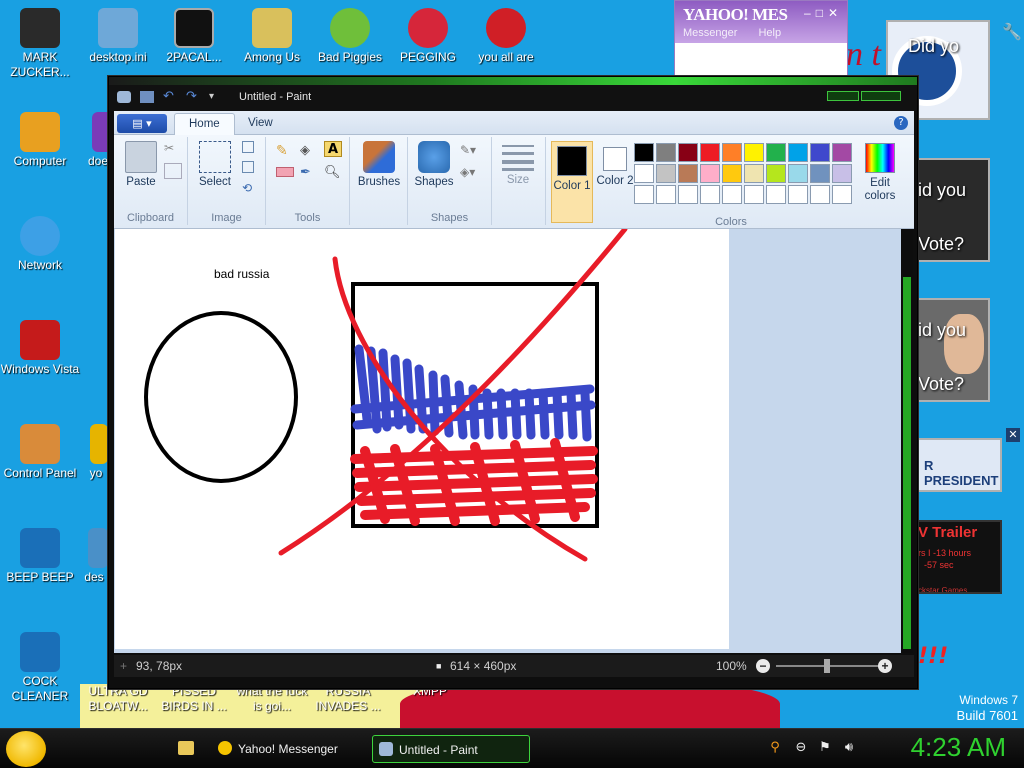  I want to click on desktop-icon-windows-vista: Windows Vista, so click(40, 348).